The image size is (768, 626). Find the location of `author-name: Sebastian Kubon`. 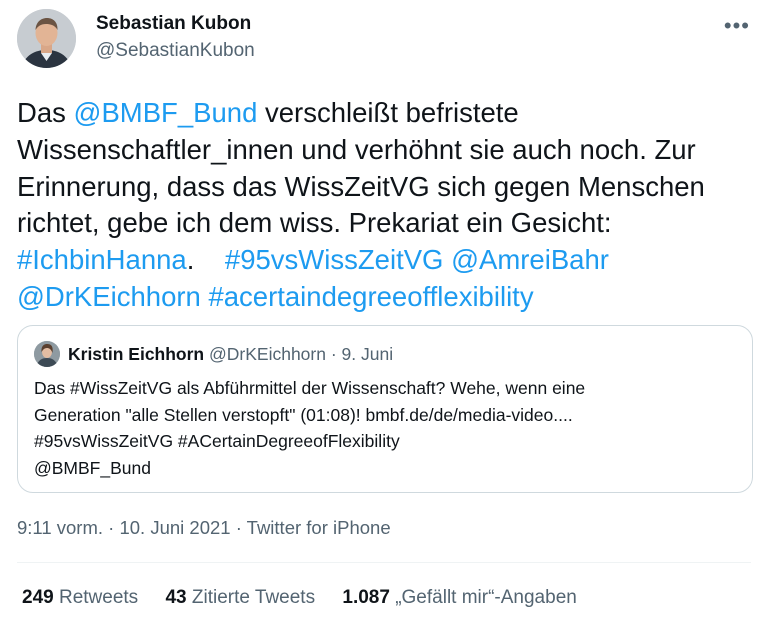

author-name: Sebastian Kubon is located at coordinates (173, 24).